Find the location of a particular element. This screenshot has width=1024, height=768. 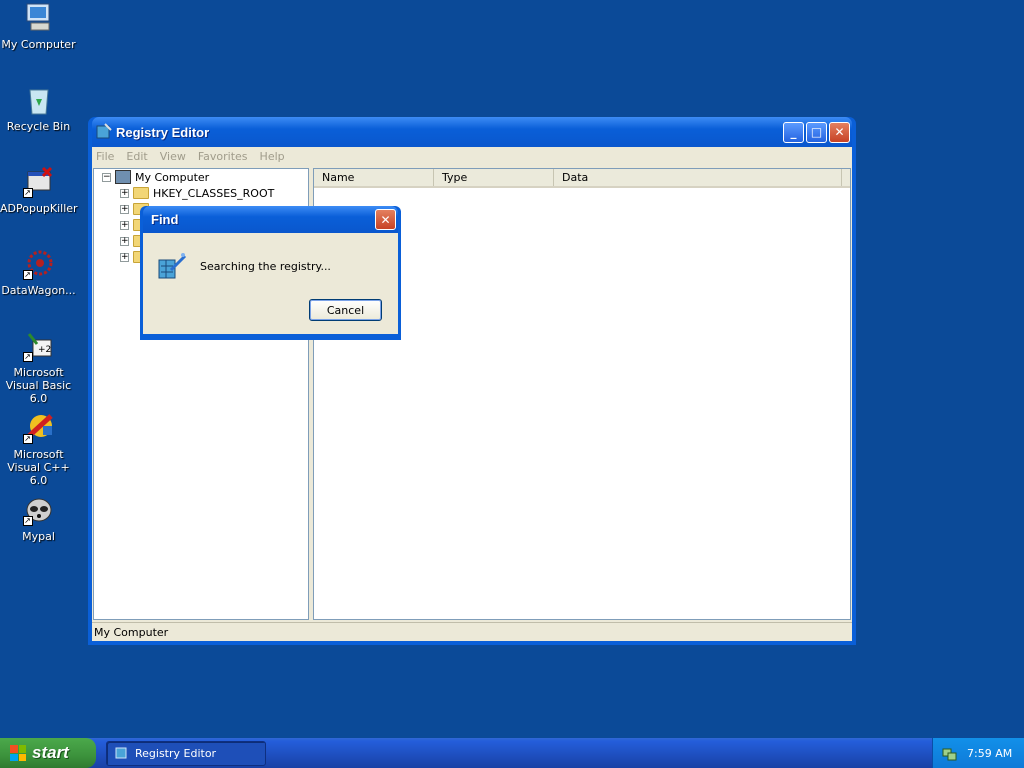

clock: 7:59 AM is located at coordinates (989, 753).